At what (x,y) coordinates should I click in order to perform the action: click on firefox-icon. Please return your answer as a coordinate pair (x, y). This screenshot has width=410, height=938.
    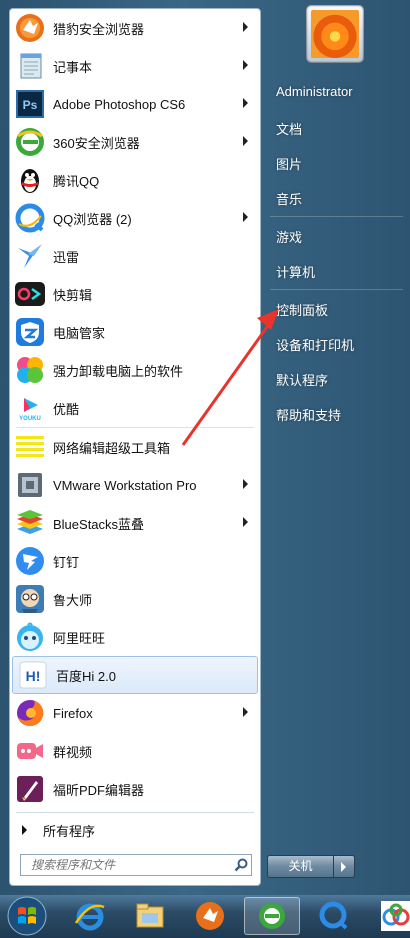
    Looking at the image, I should click on (30, 713).